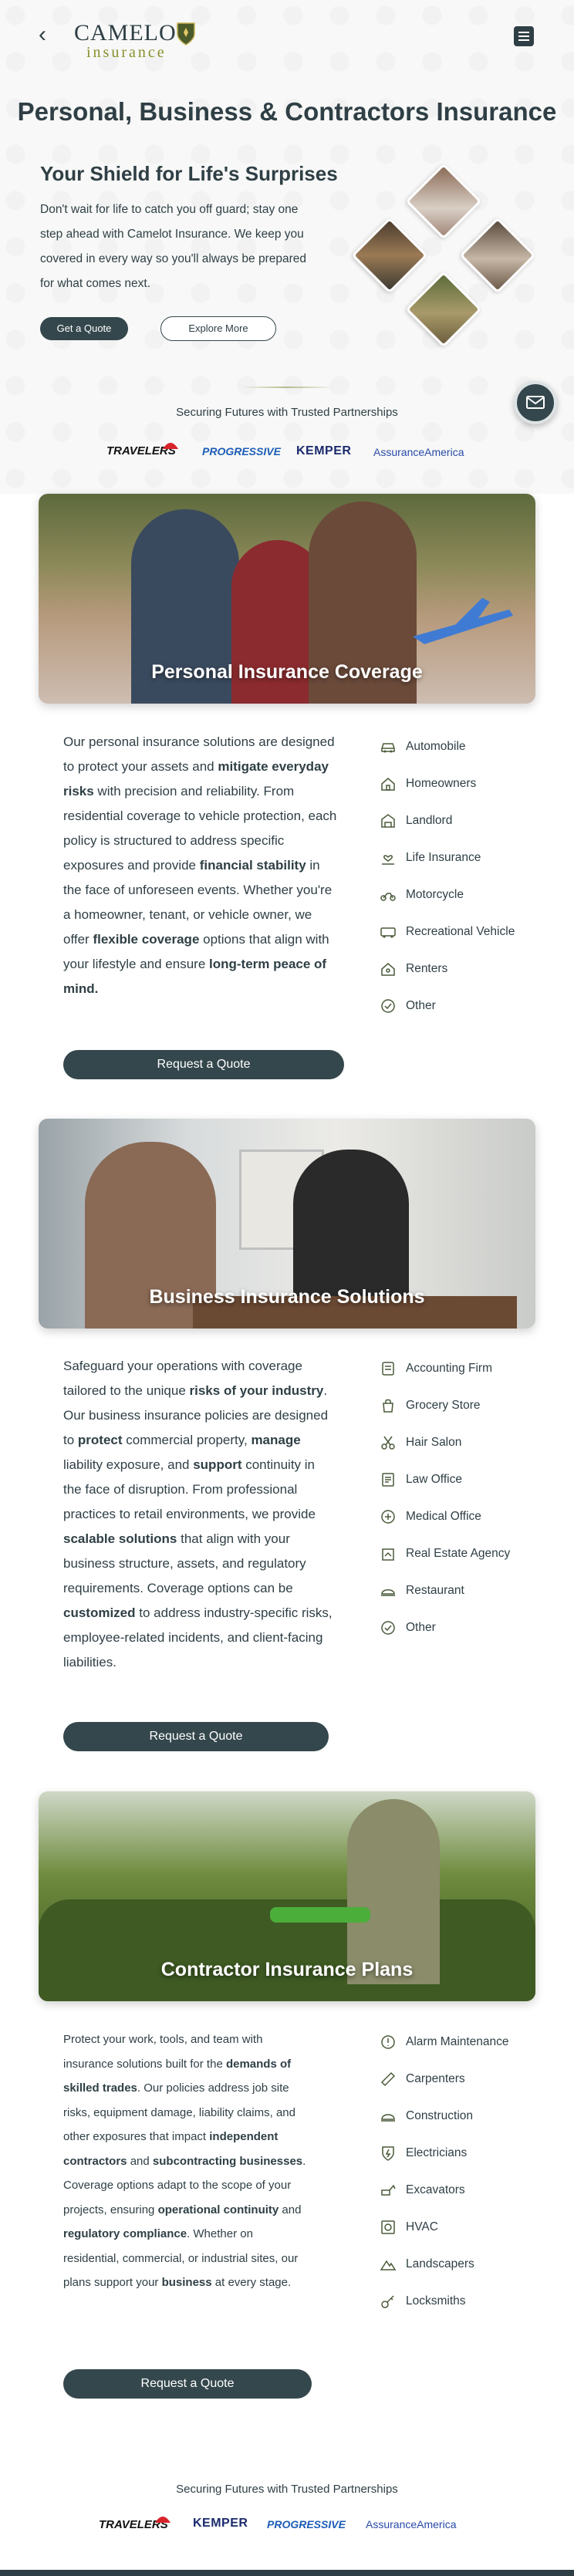 The height and width of the screenshot is (2576, 574). I want to click on hedge-trimmer, so click(320, 1915).